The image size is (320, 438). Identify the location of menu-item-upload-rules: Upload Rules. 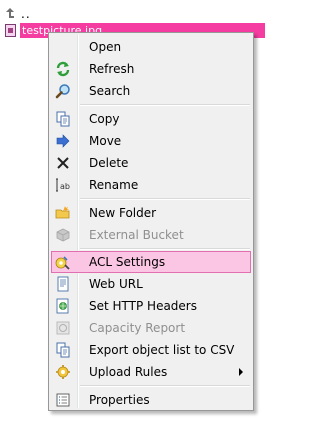
(151, 372).